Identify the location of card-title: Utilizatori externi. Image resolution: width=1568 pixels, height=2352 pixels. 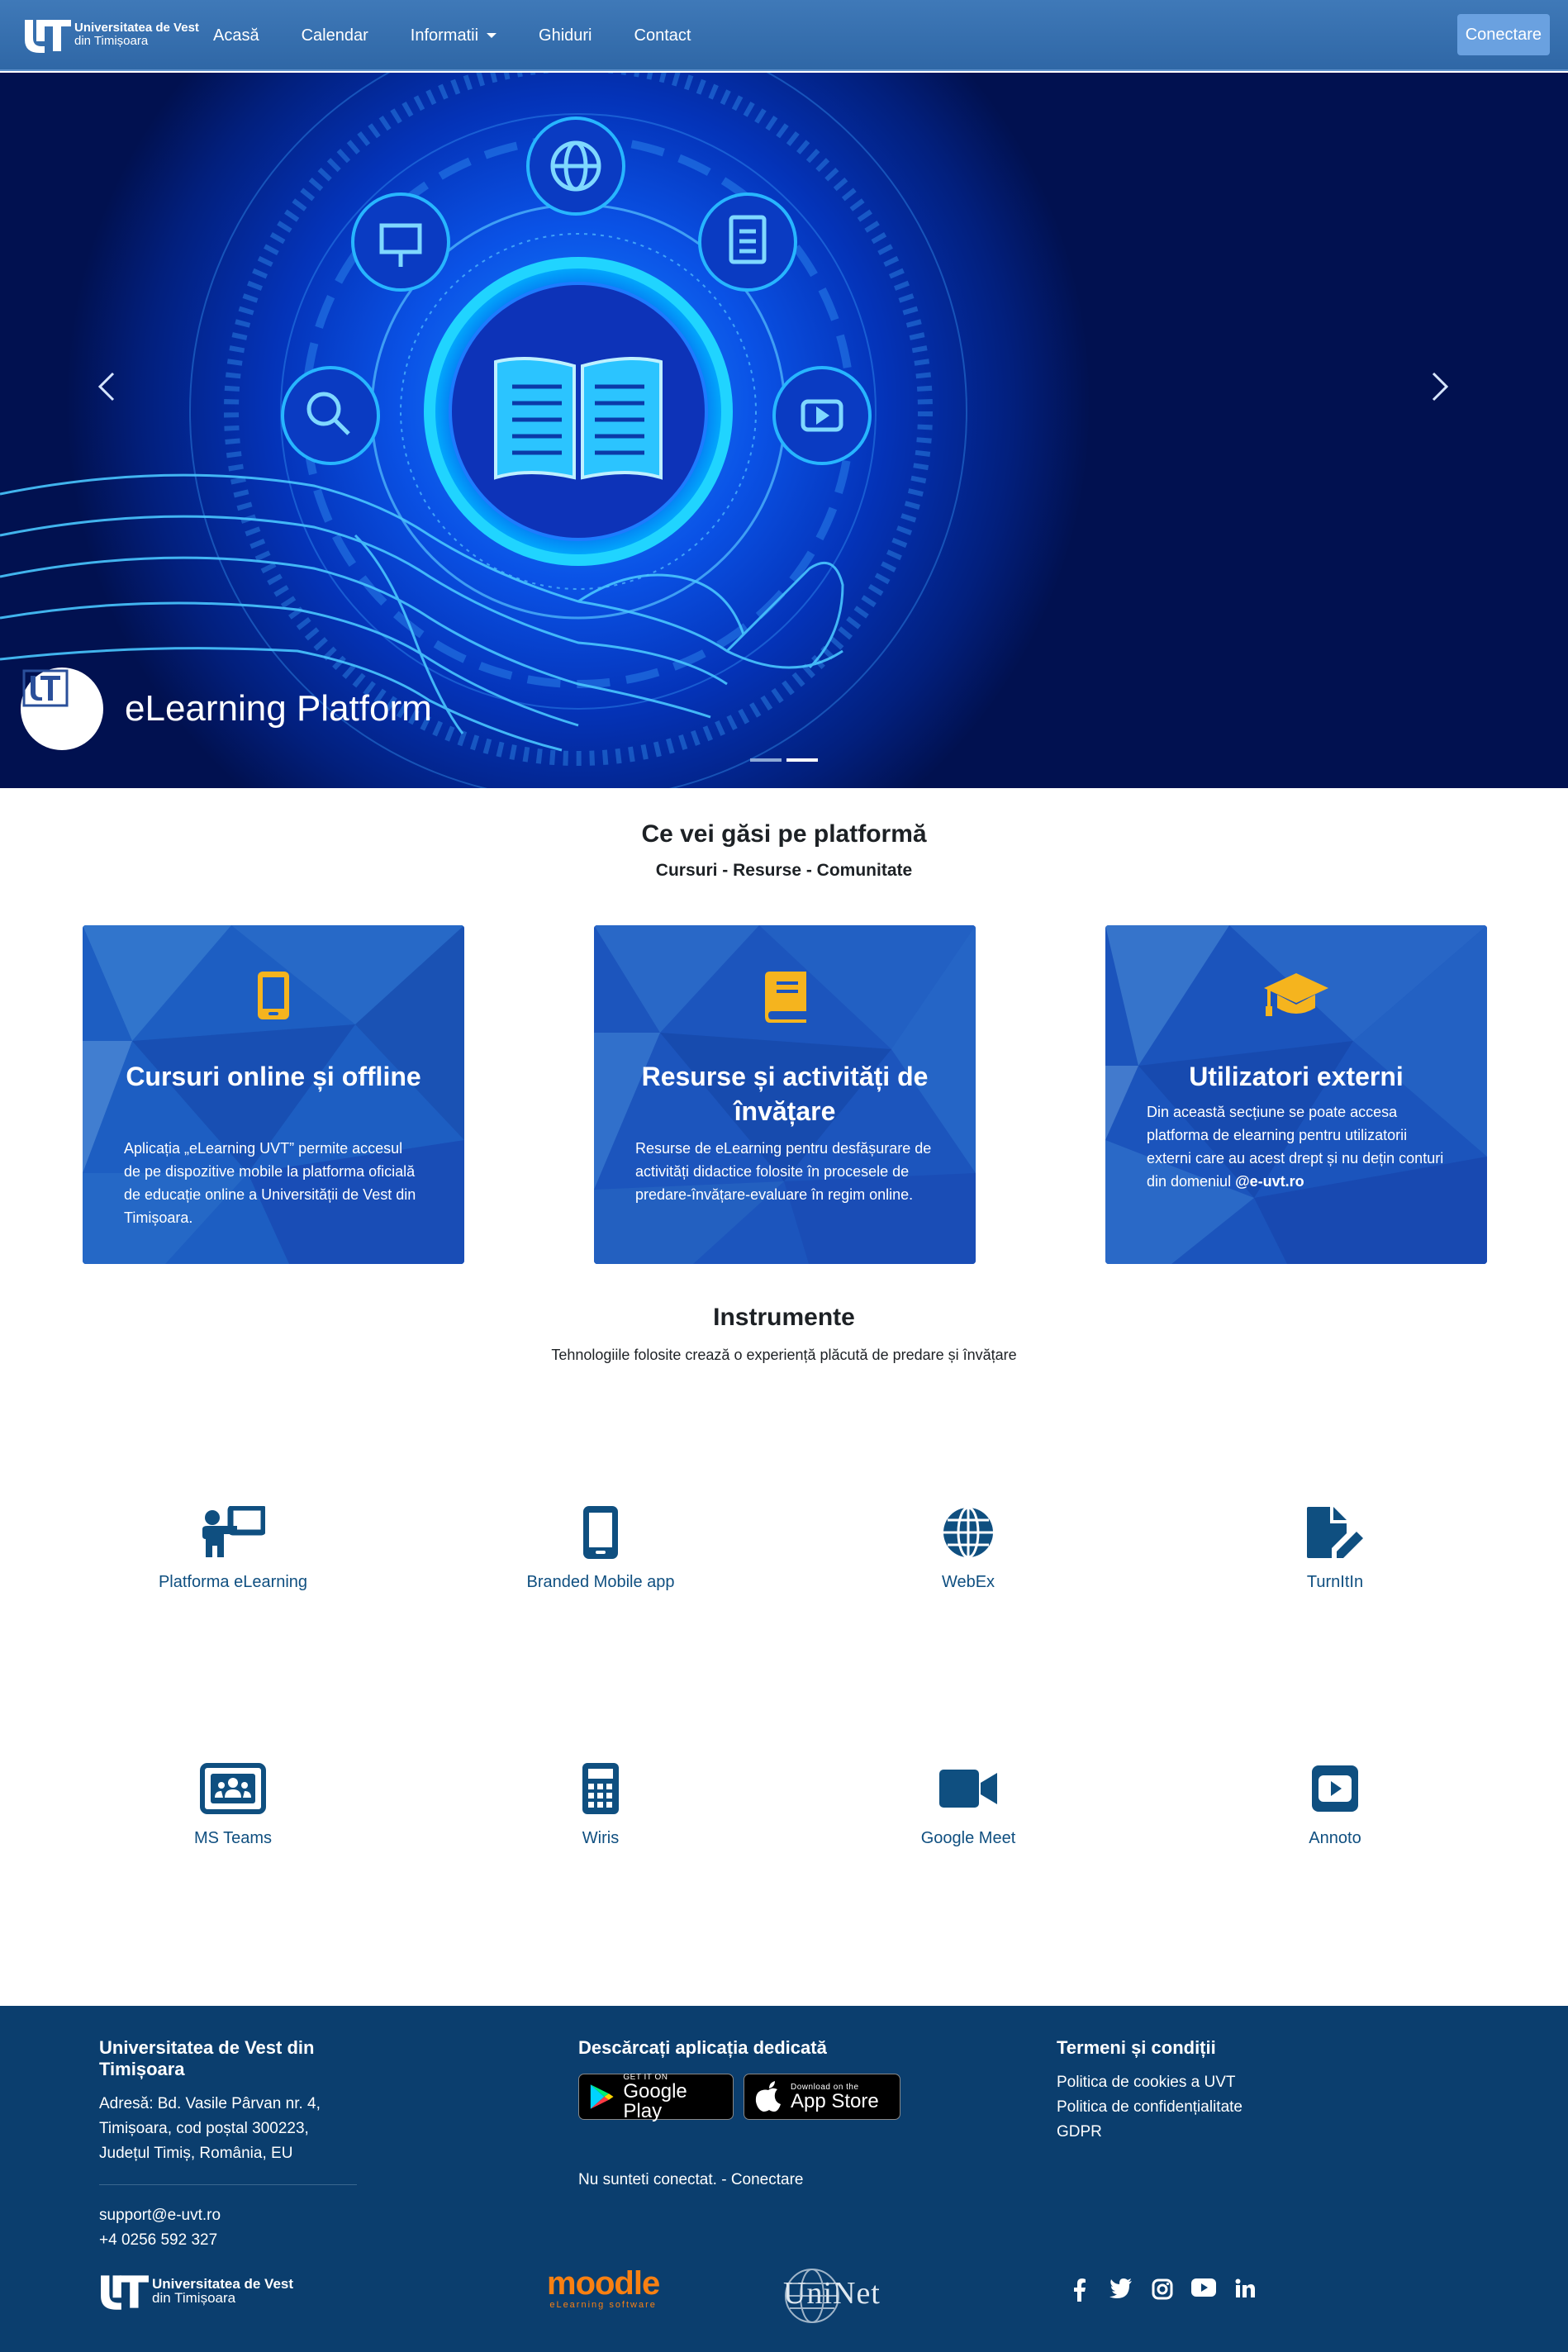
(1297, 1076).